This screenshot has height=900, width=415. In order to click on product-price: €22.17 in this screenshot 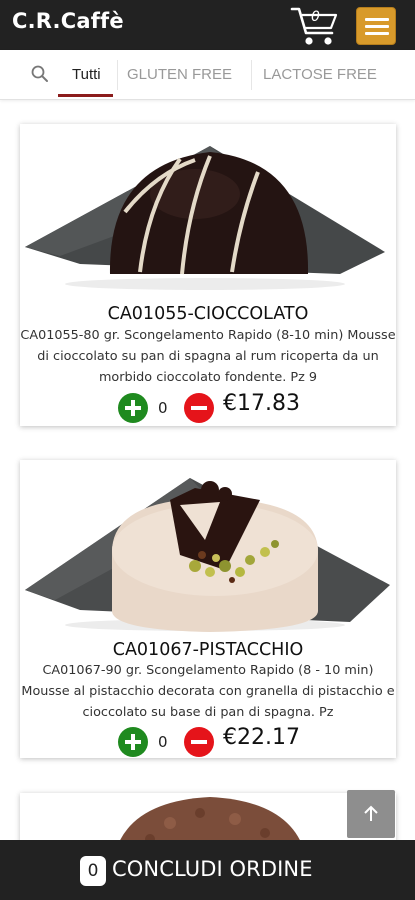, I will do `click(261, 737)`.